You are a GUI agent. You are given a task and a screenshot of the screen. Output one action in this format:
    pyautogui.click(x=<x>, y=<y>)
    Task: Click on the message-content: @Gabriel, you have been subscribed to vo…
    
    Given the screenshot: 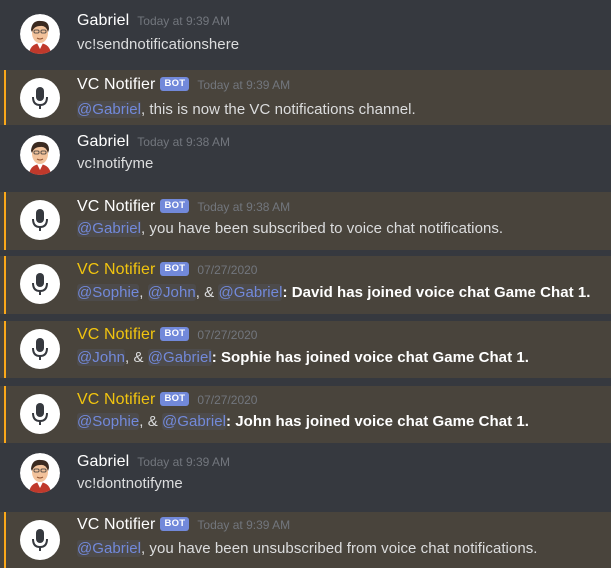 What is the action you would take?
    pyautogui.click(x=290, y=228)
    